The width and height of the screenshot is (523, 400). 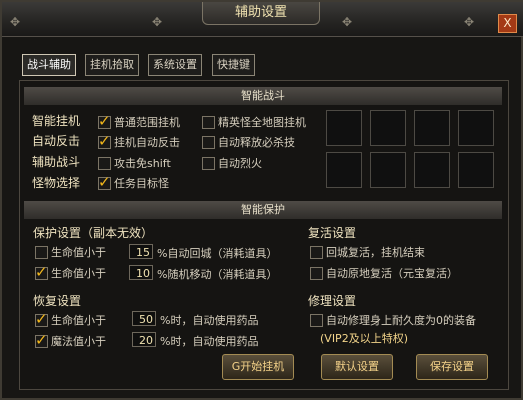 I want to click on option-hp-return-town: 生命值小于, so click(x=70, y=252).